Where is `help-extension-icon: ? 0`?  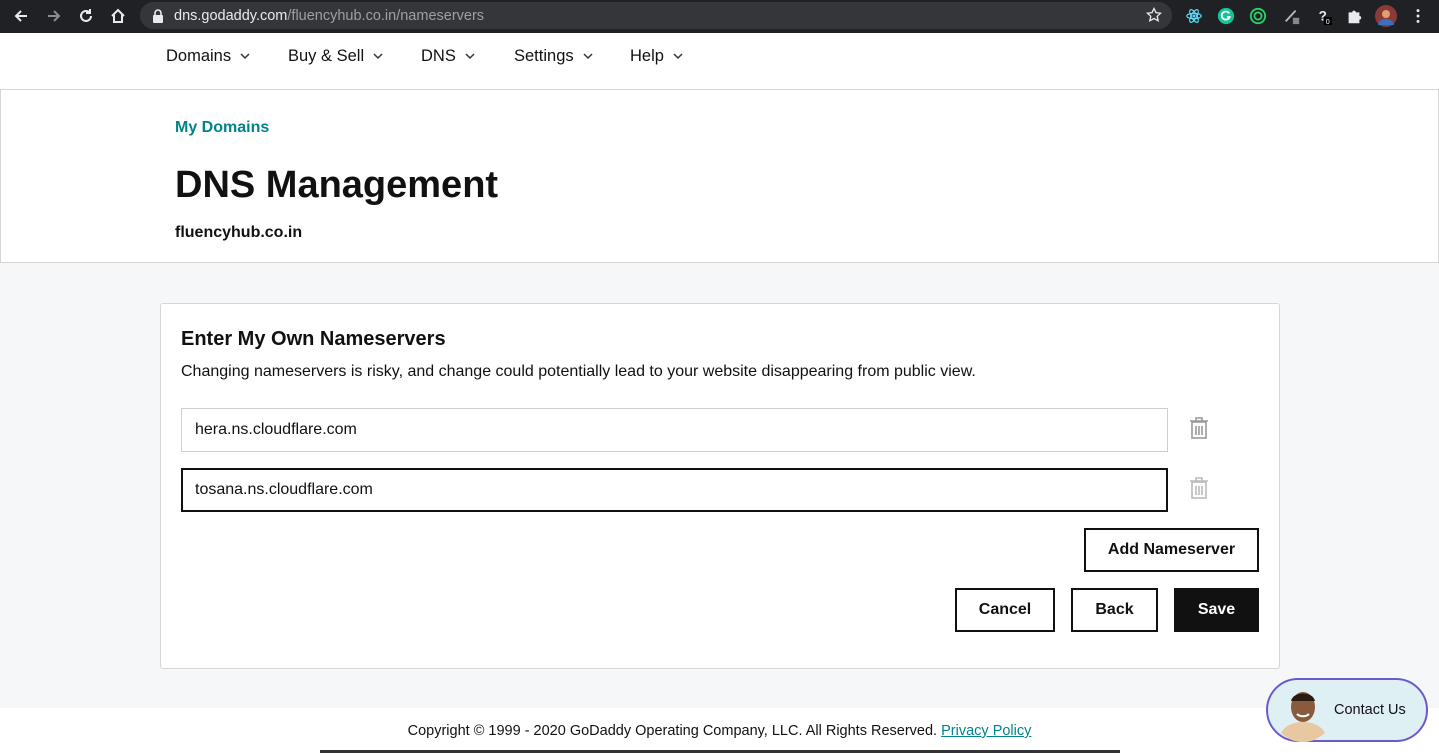 help-extension-icon: ? 0 is located at coordinates (1324, 16).